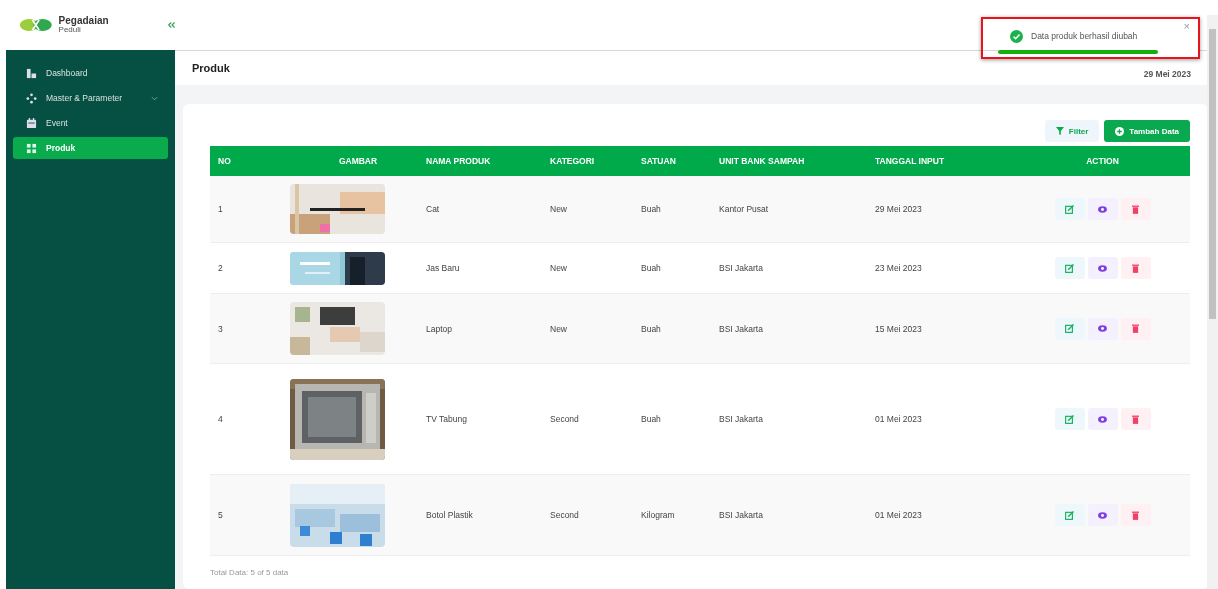 This screenshot has height=589, width=1218. Describe the element at coordinates (224, 161) in the screenshot. I see `column-header: NO` at that location.